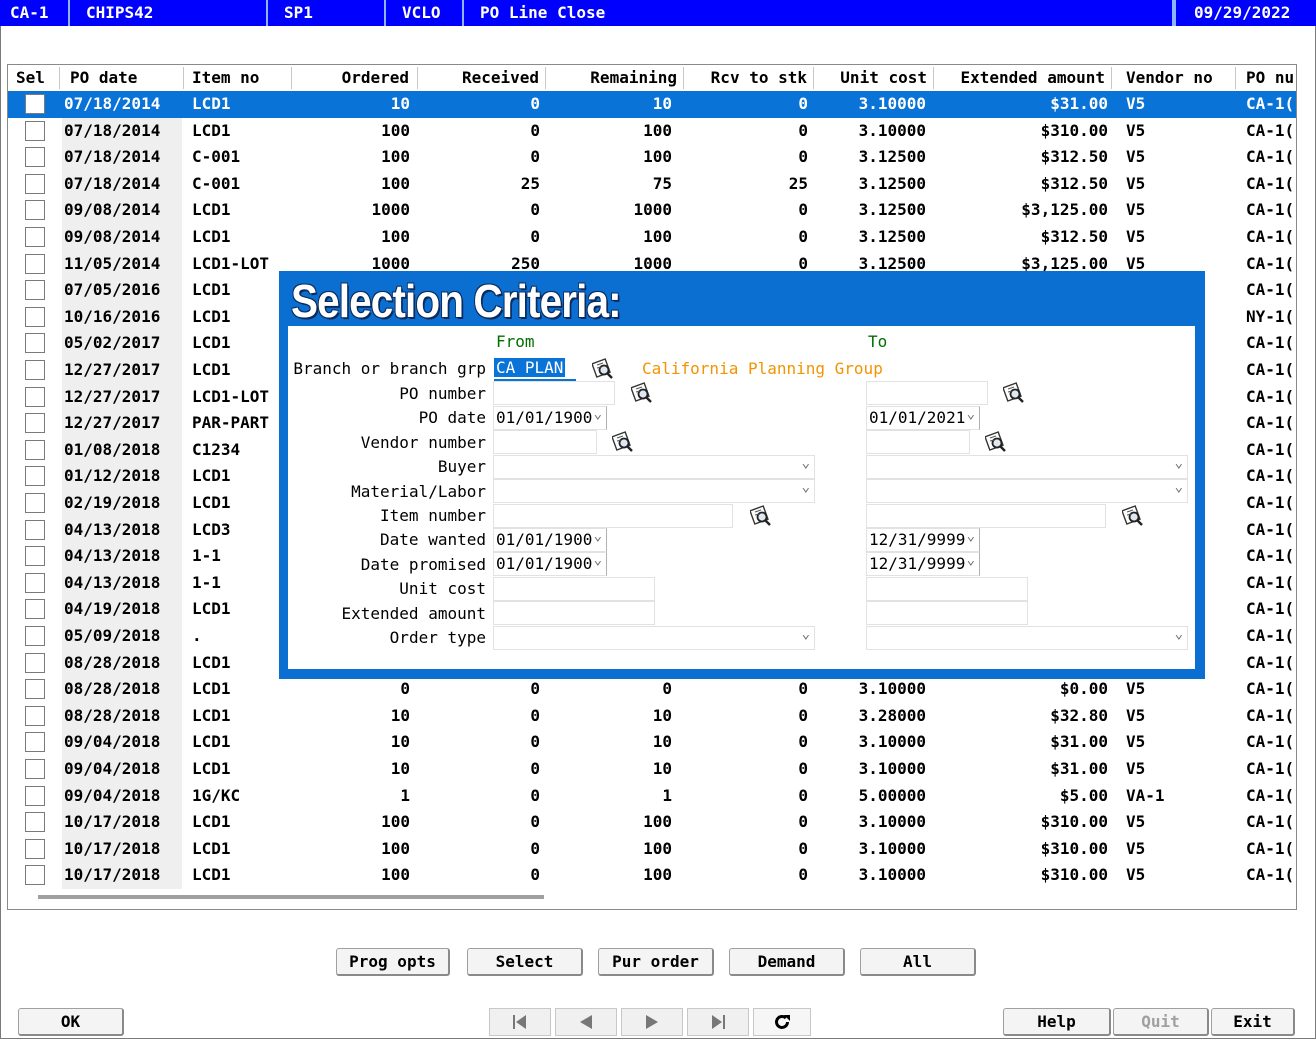 This screenshot has width=1316, height=1039. What do you see at coordinates (616, 78) in the screenshot?
I see `col-header-remaining: Remaining` at bounding box center [616, 78].